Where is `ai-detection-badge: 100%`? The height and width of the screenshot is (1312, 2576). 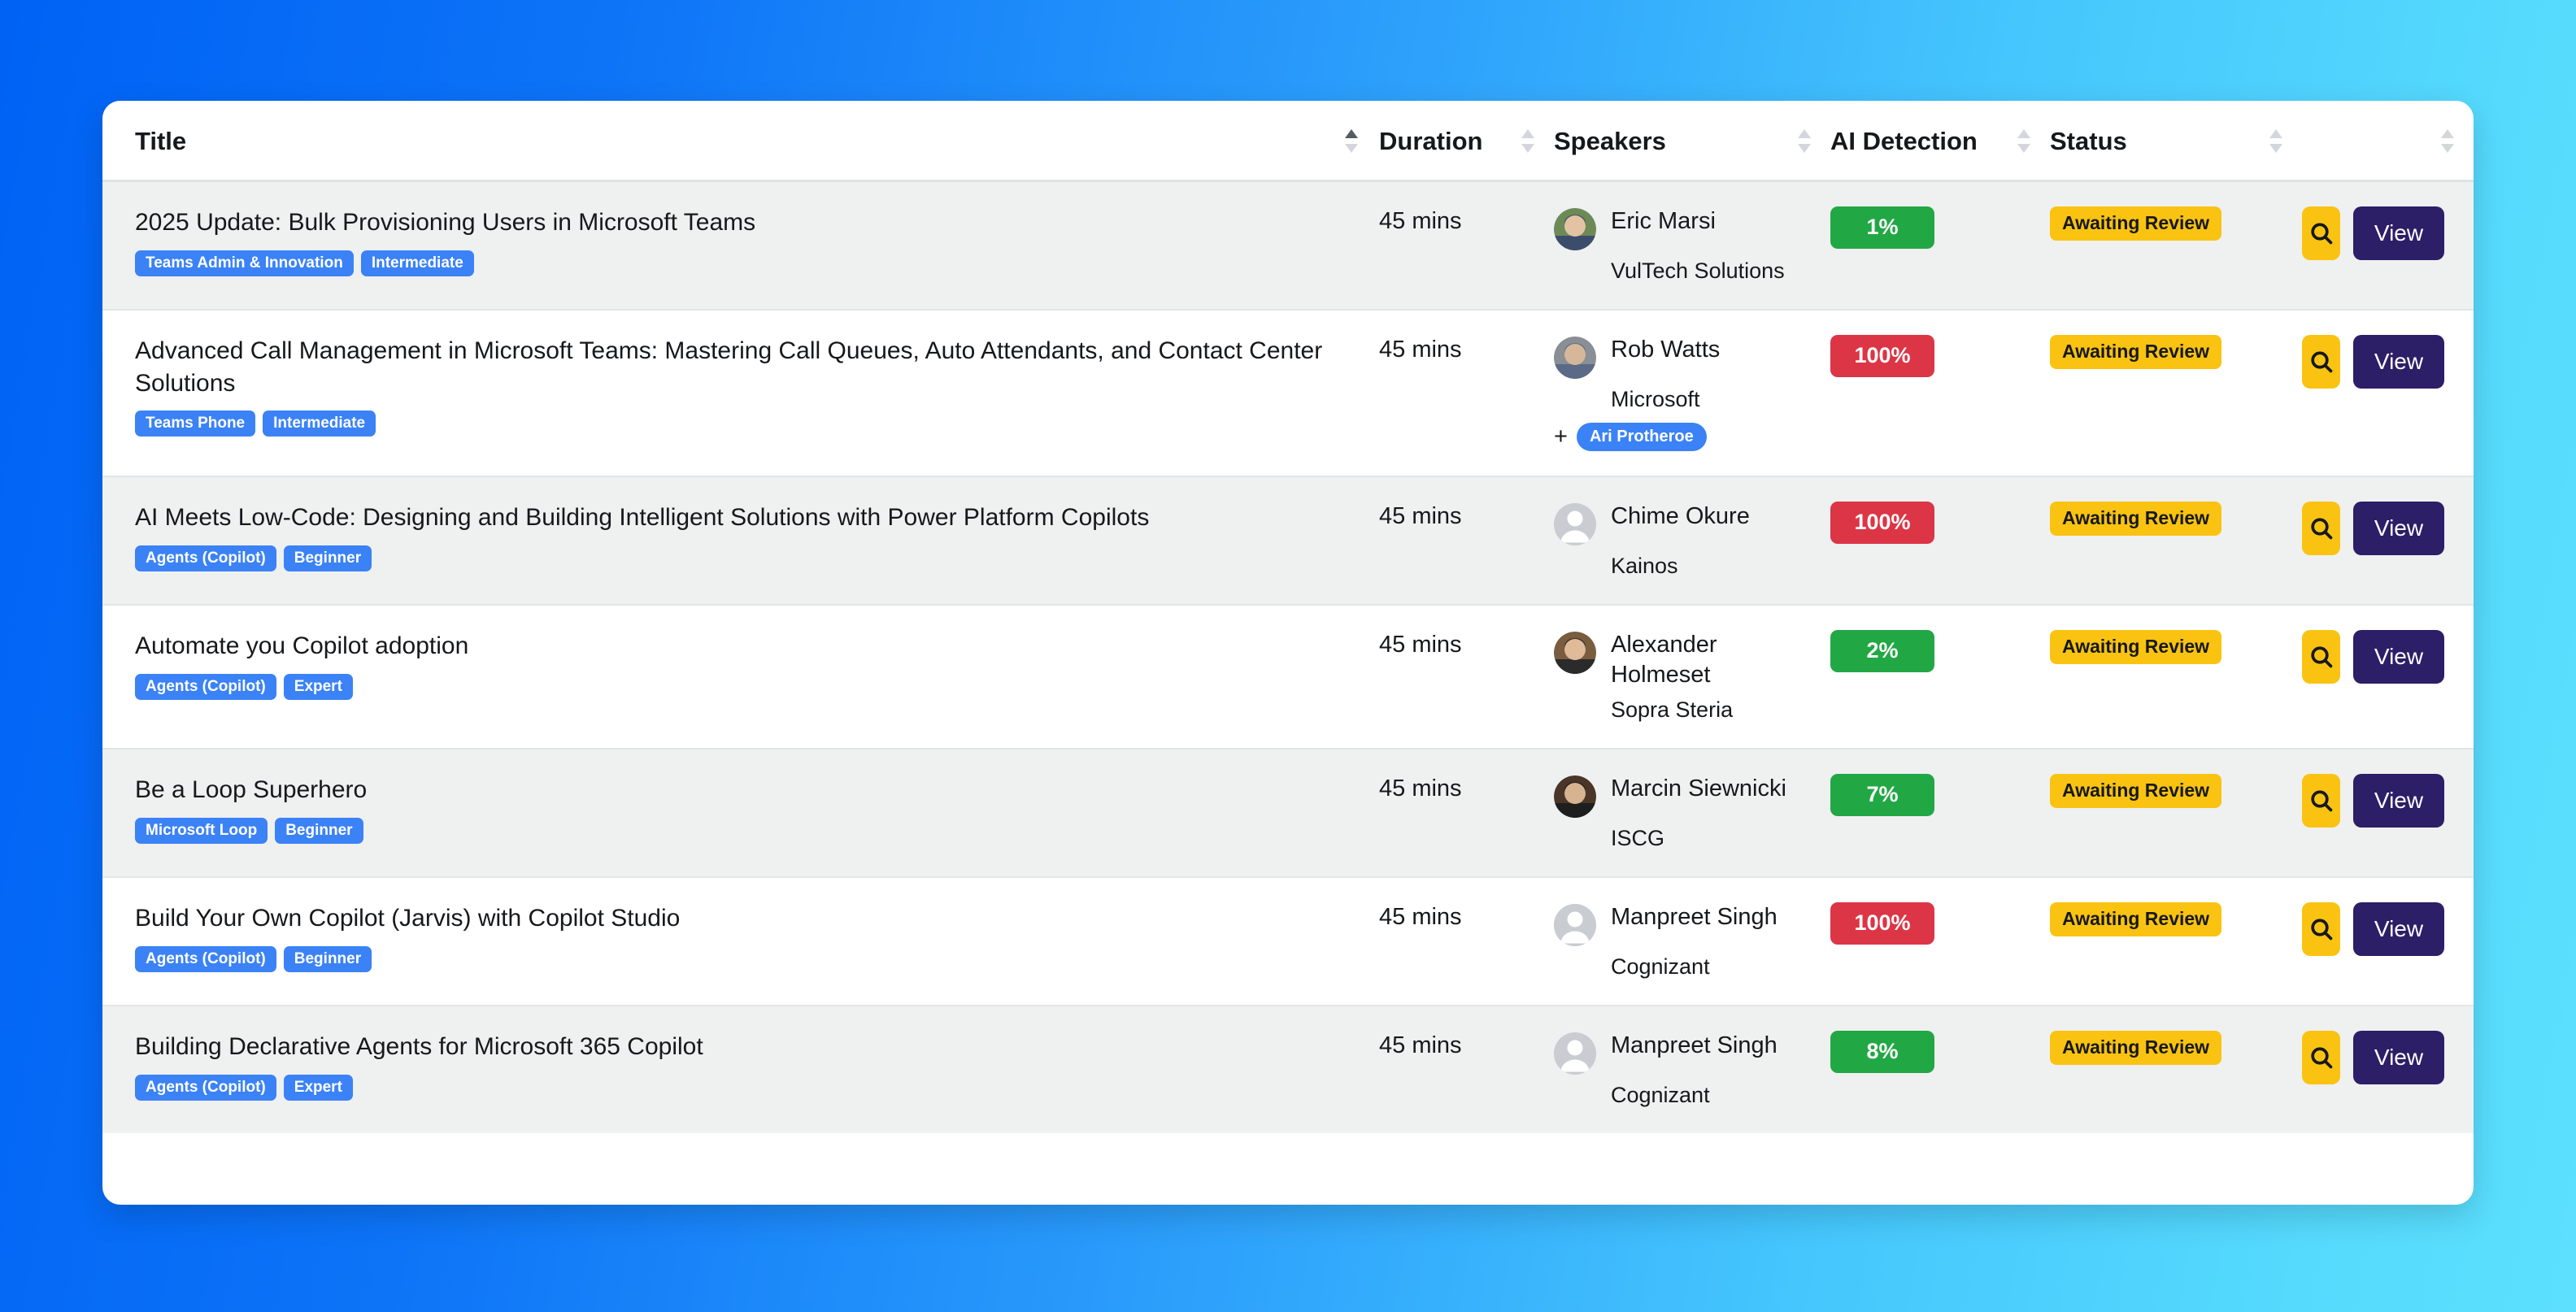 ai-detection-badge: 100% is located at coordinates (1882, 923).